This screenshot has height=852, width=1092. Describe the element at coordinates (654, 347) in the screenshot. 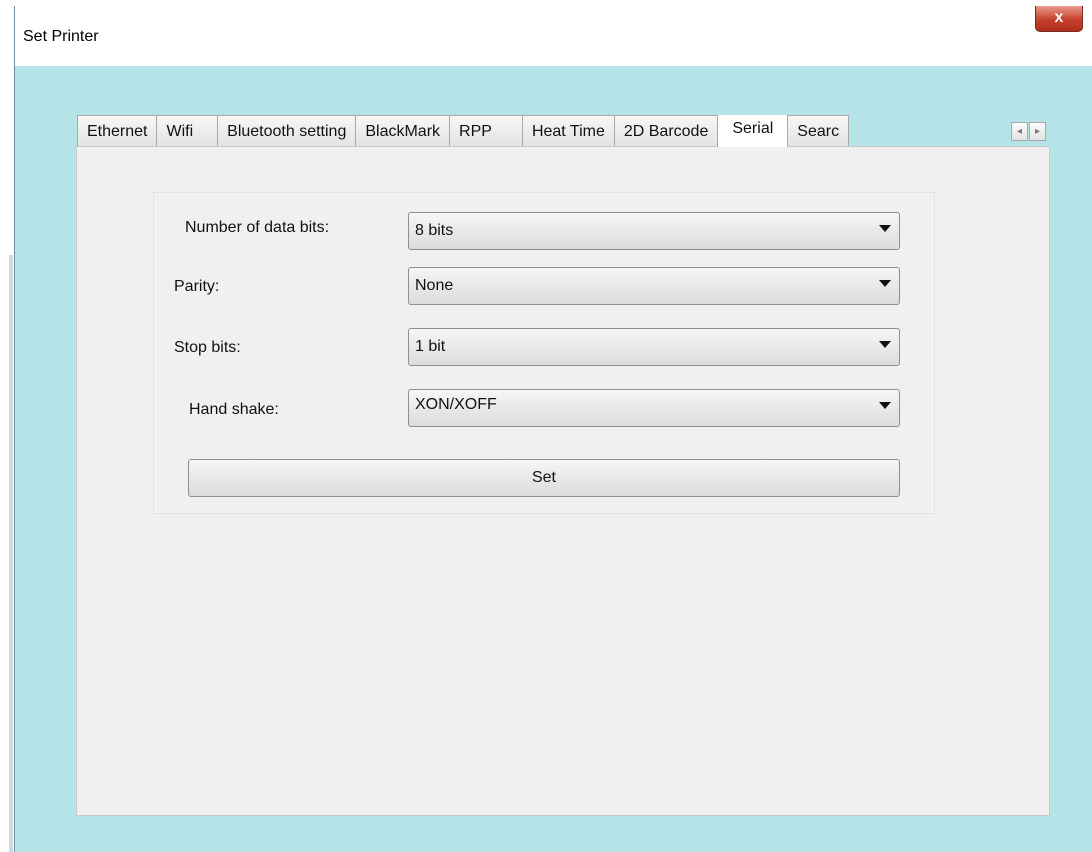

I see `stop-bits-select: 1 bit` at that location.